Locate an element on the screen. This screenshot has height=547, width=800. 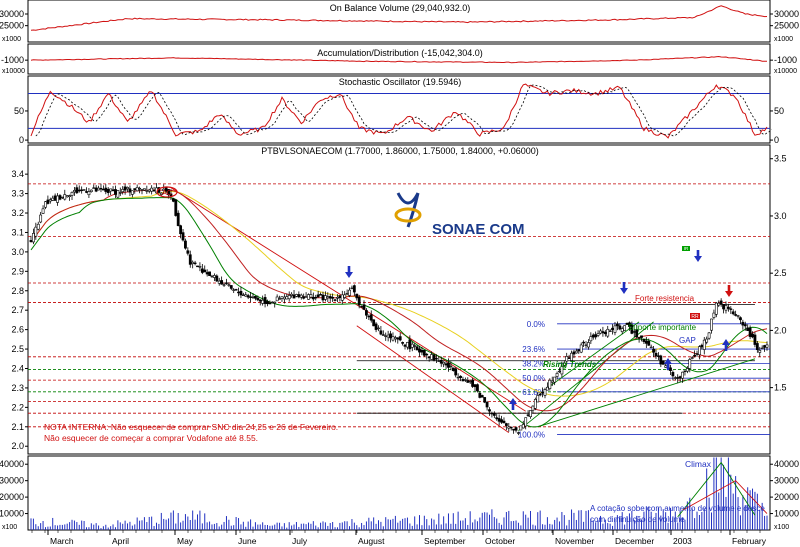
price-label-left: 2.7 is located at coordinates (17, 310).